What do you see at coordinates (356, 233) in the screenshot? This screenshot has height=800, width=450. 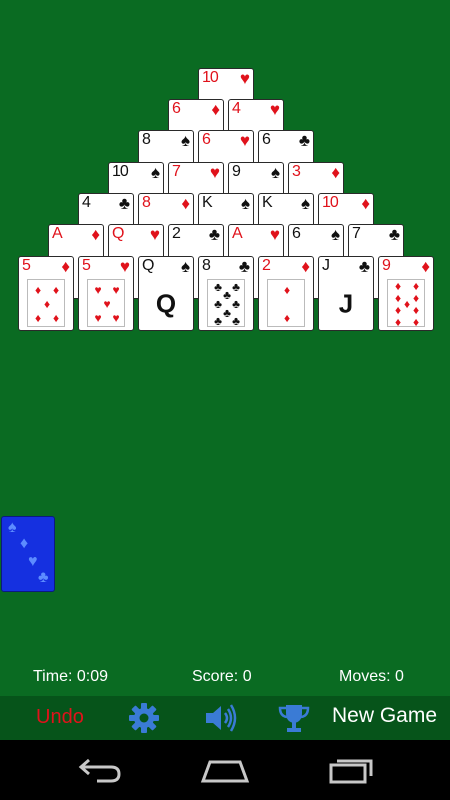 I see `card-rank: 7` at bounding box center [356, 233].